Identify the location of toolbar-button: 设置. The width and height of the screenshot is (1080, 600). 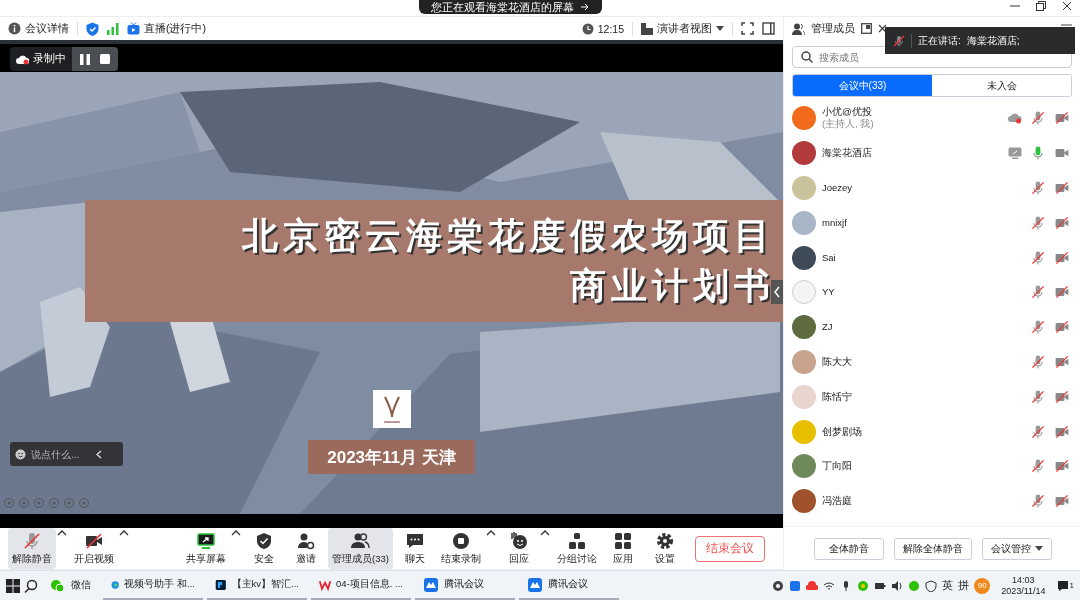
(664, 548).